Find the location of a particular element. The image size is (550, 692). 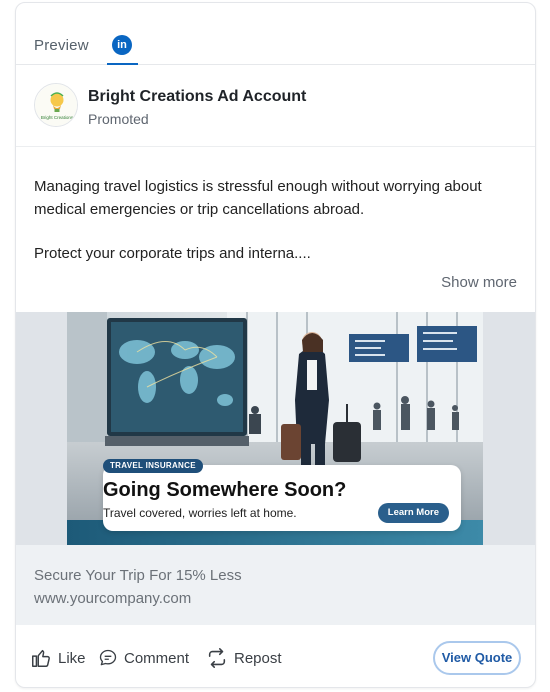

tab-linkedin: in is located at coordinates (122, 49).